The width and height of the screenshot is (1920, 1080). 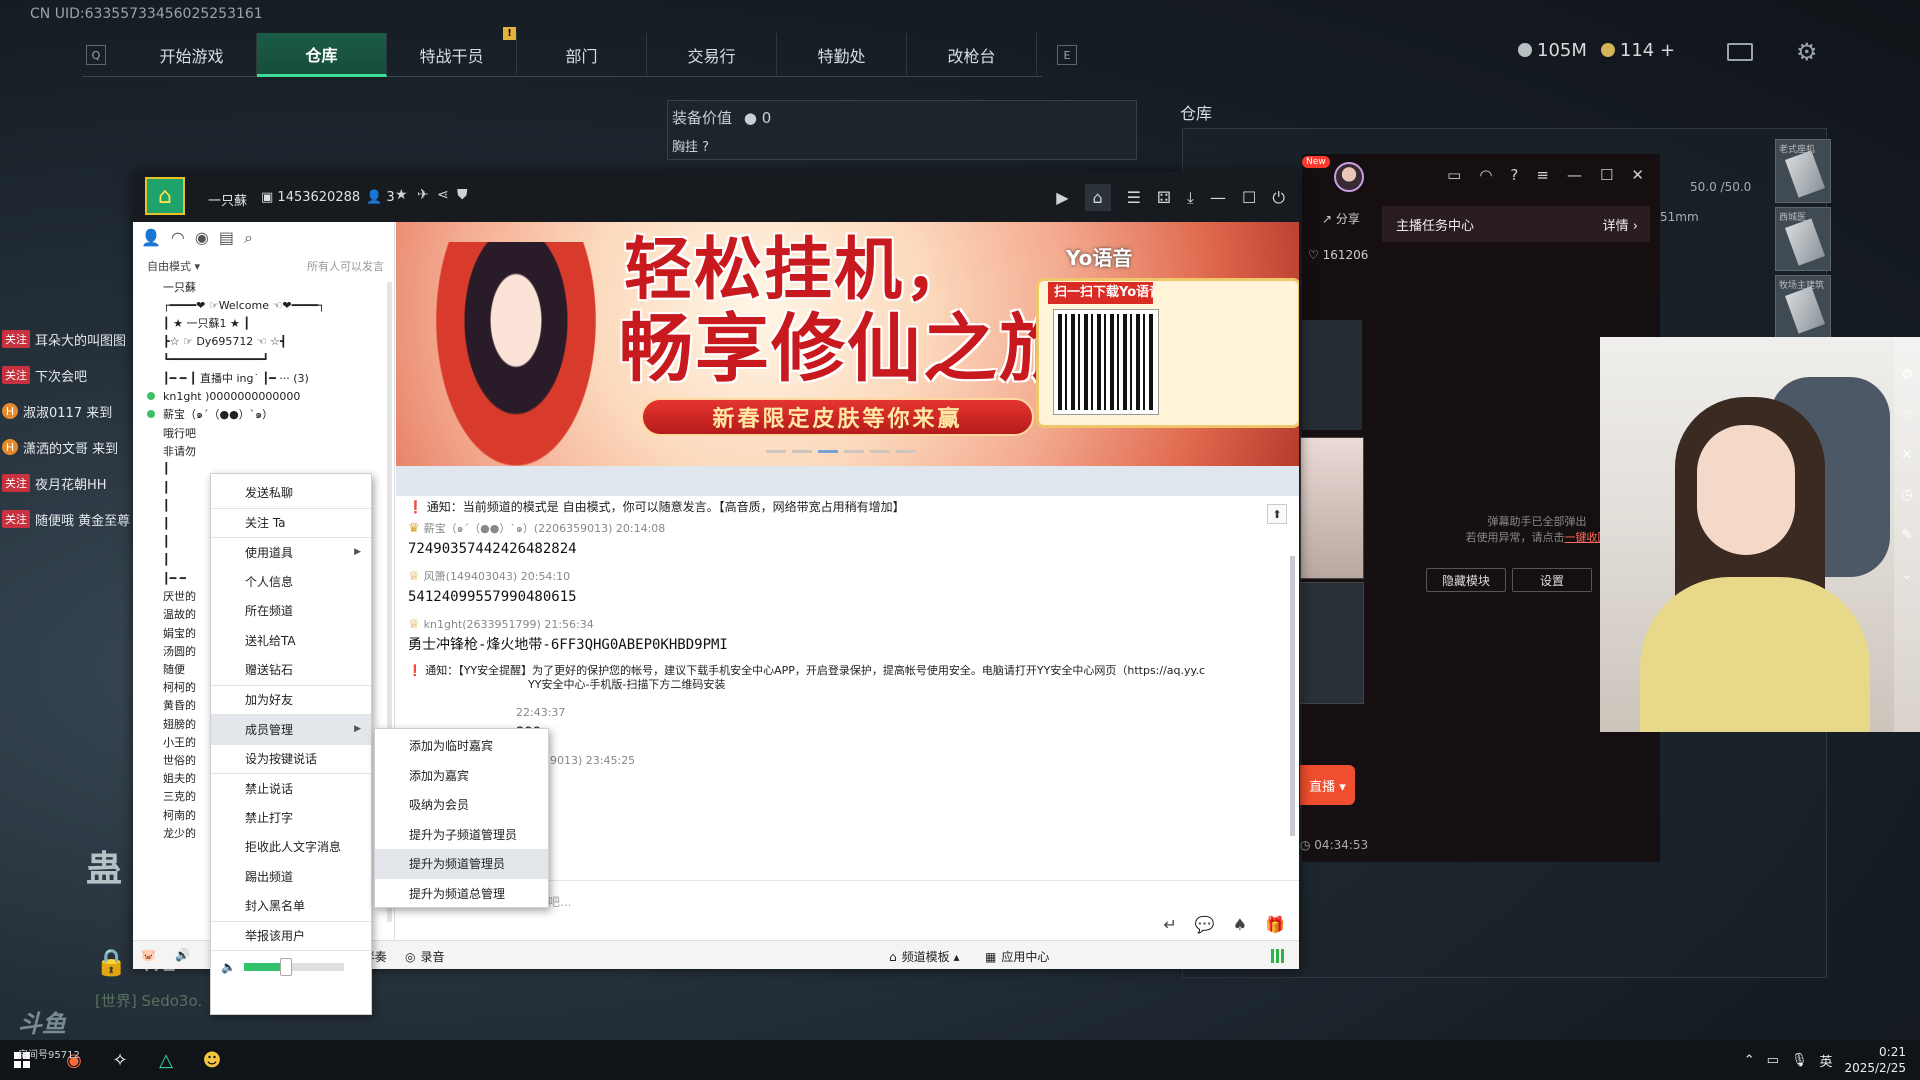 What do you see at coordinates (226, 238) in the screenshot?
I see `notes-icon: ▤` at bounding box center [226, 238].